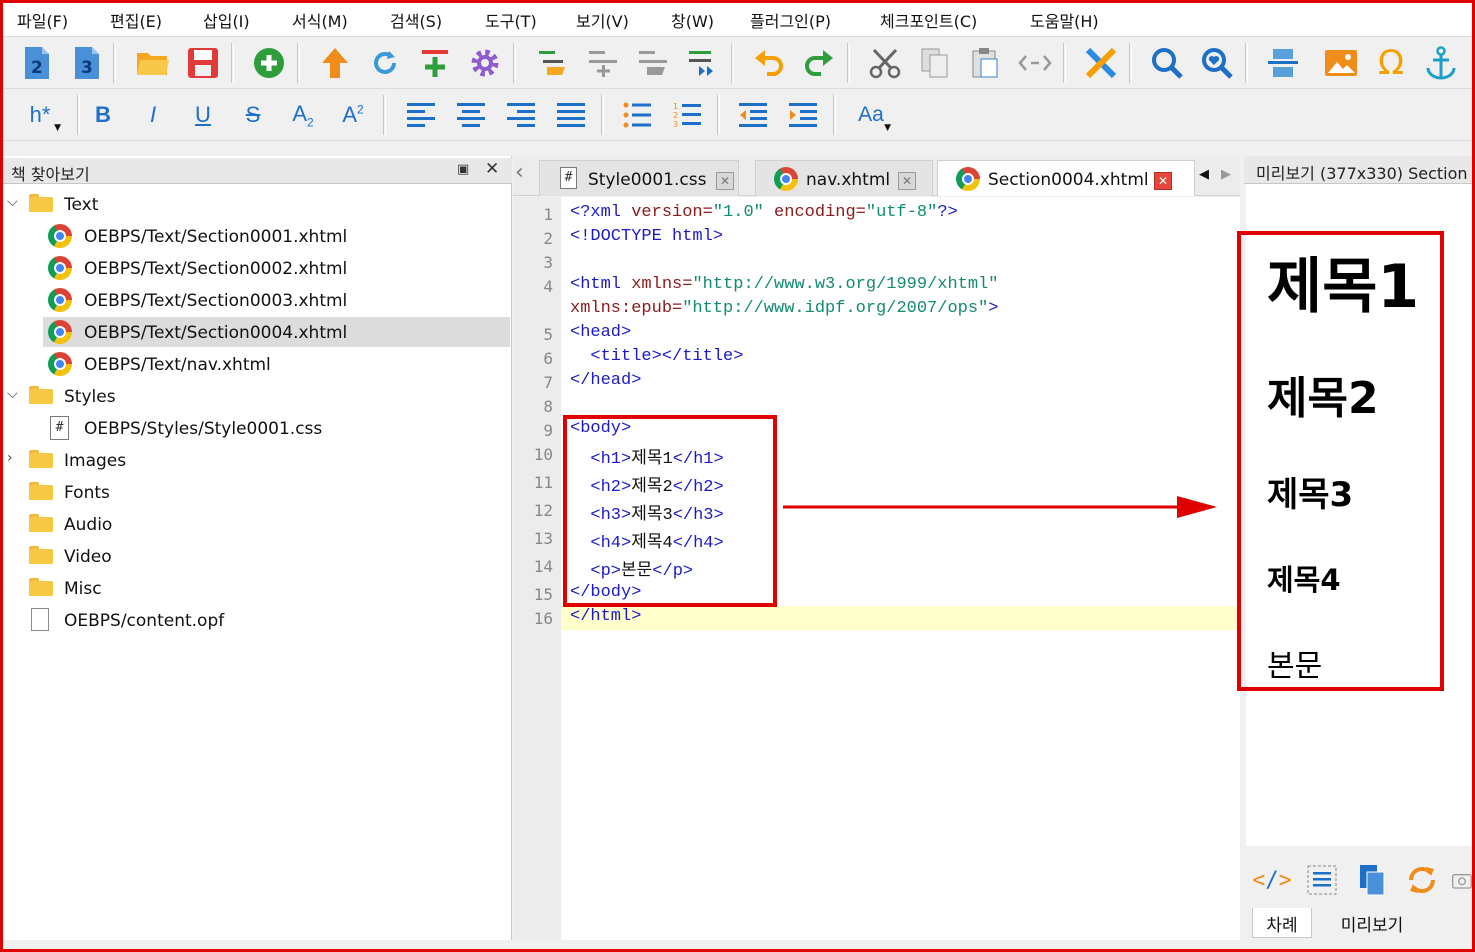 The image size is (1475, 952). I want to click on menu-file: 파일(F), so click(42, 20).